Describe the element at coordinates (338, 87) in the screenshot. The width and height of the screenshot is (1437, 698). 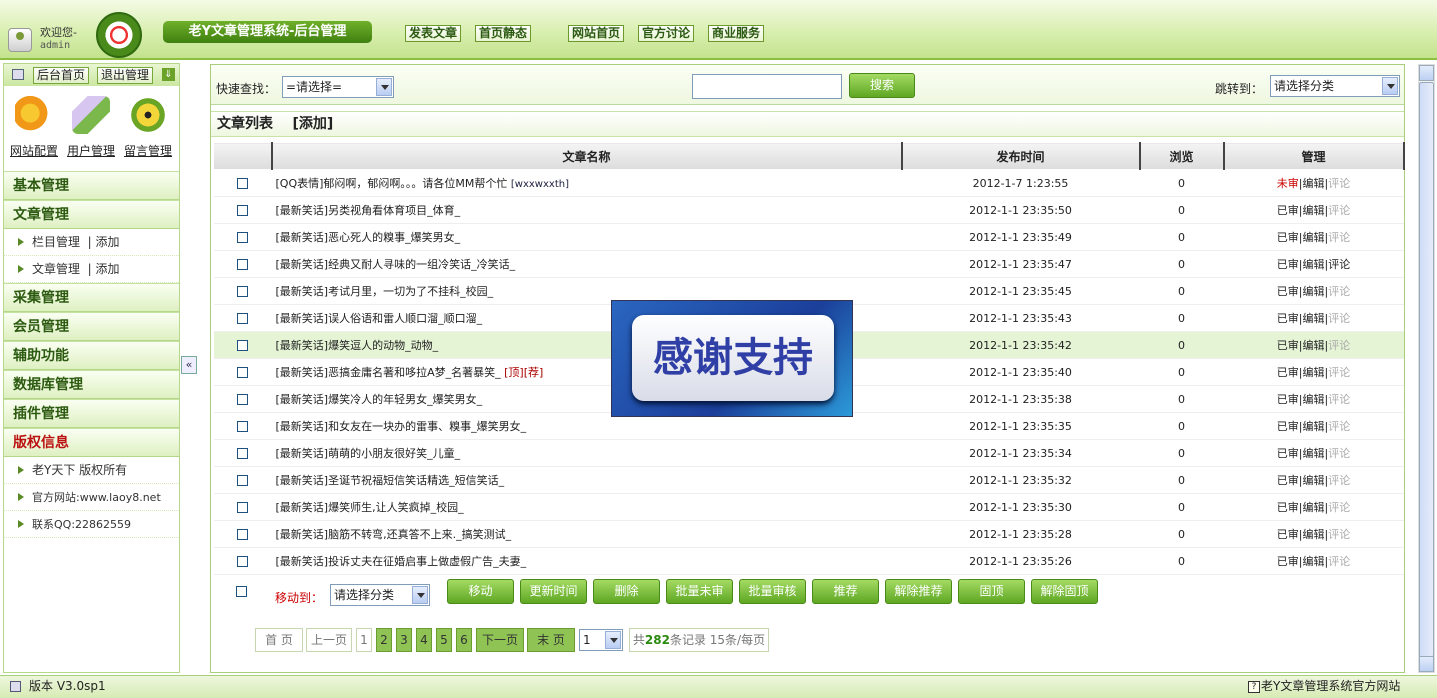
I see `quick-find-select: =请选择=` at that location.